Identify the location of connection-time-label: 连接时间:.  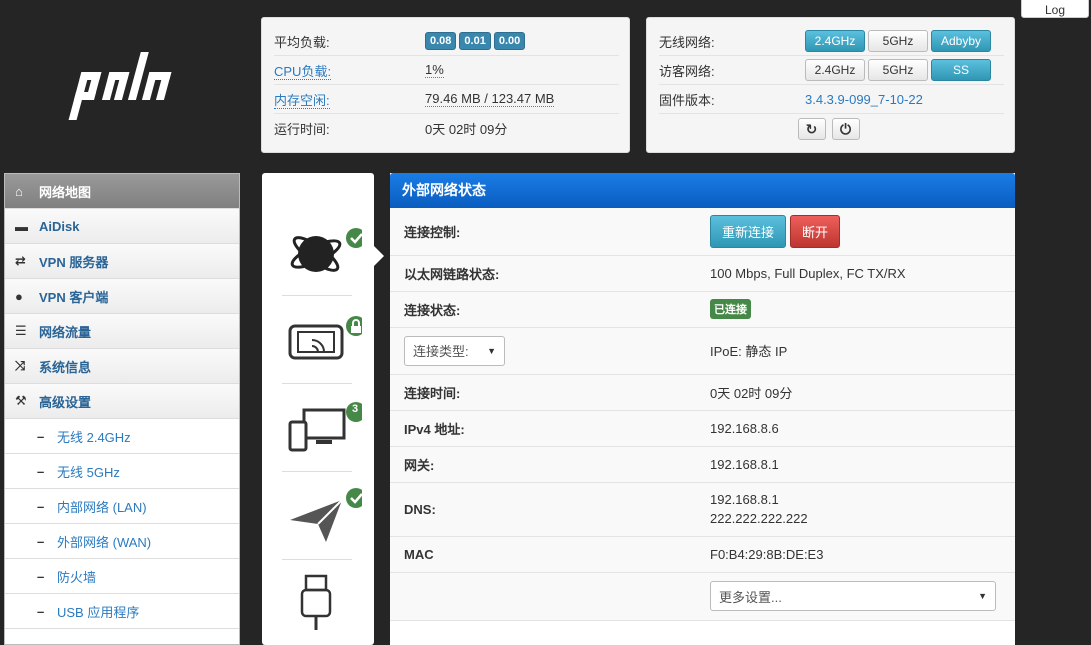
(543, 392).